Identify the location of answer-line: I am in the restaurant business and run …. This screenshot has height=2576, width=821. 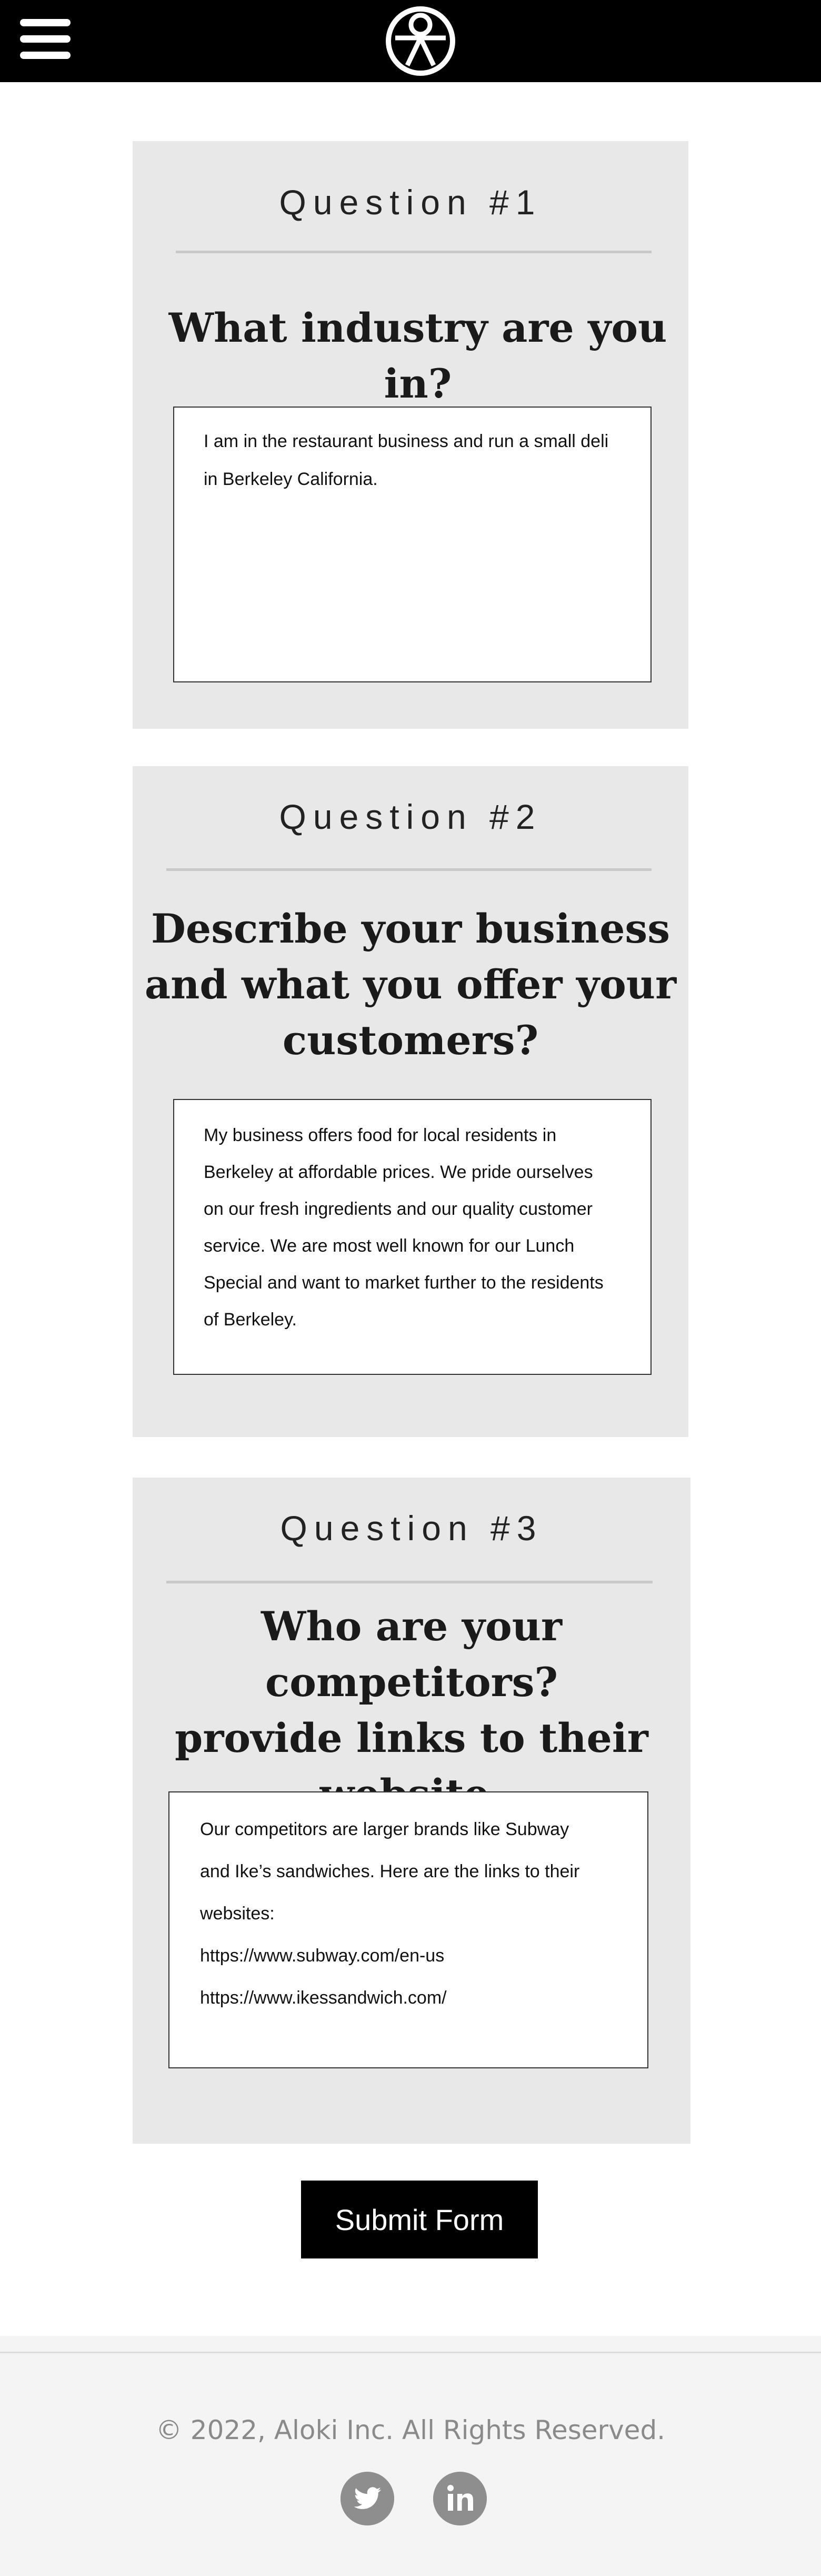
(407, 441).